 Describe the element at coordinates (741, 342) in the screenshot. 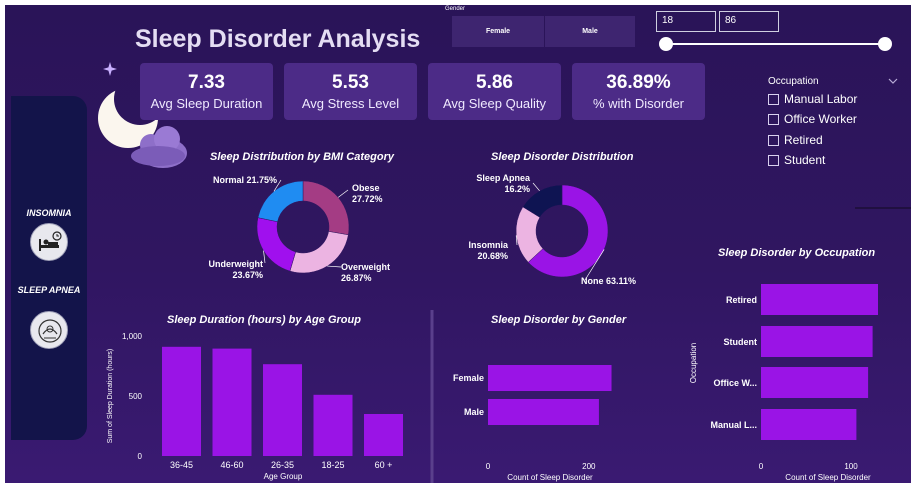

I see `y-tick-label: Student` at that location.